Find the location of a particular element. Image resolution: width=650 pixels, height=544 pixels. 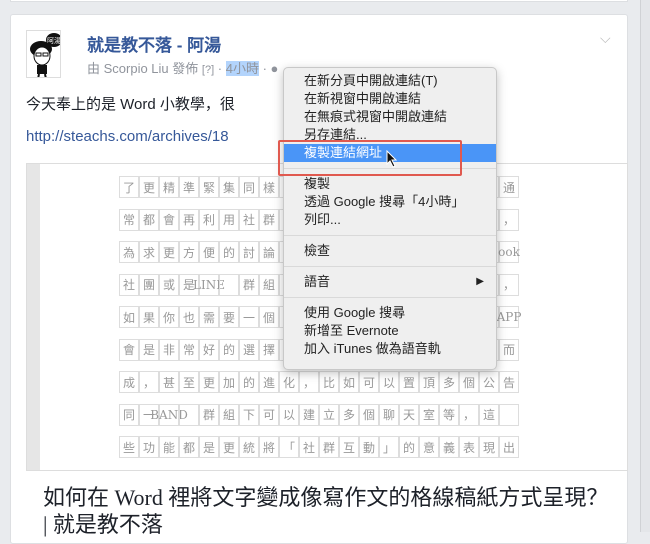

grid-row: 同一 BAND 群組下可以建立多個聊天室等，這 is located at coordinates (319, 414).